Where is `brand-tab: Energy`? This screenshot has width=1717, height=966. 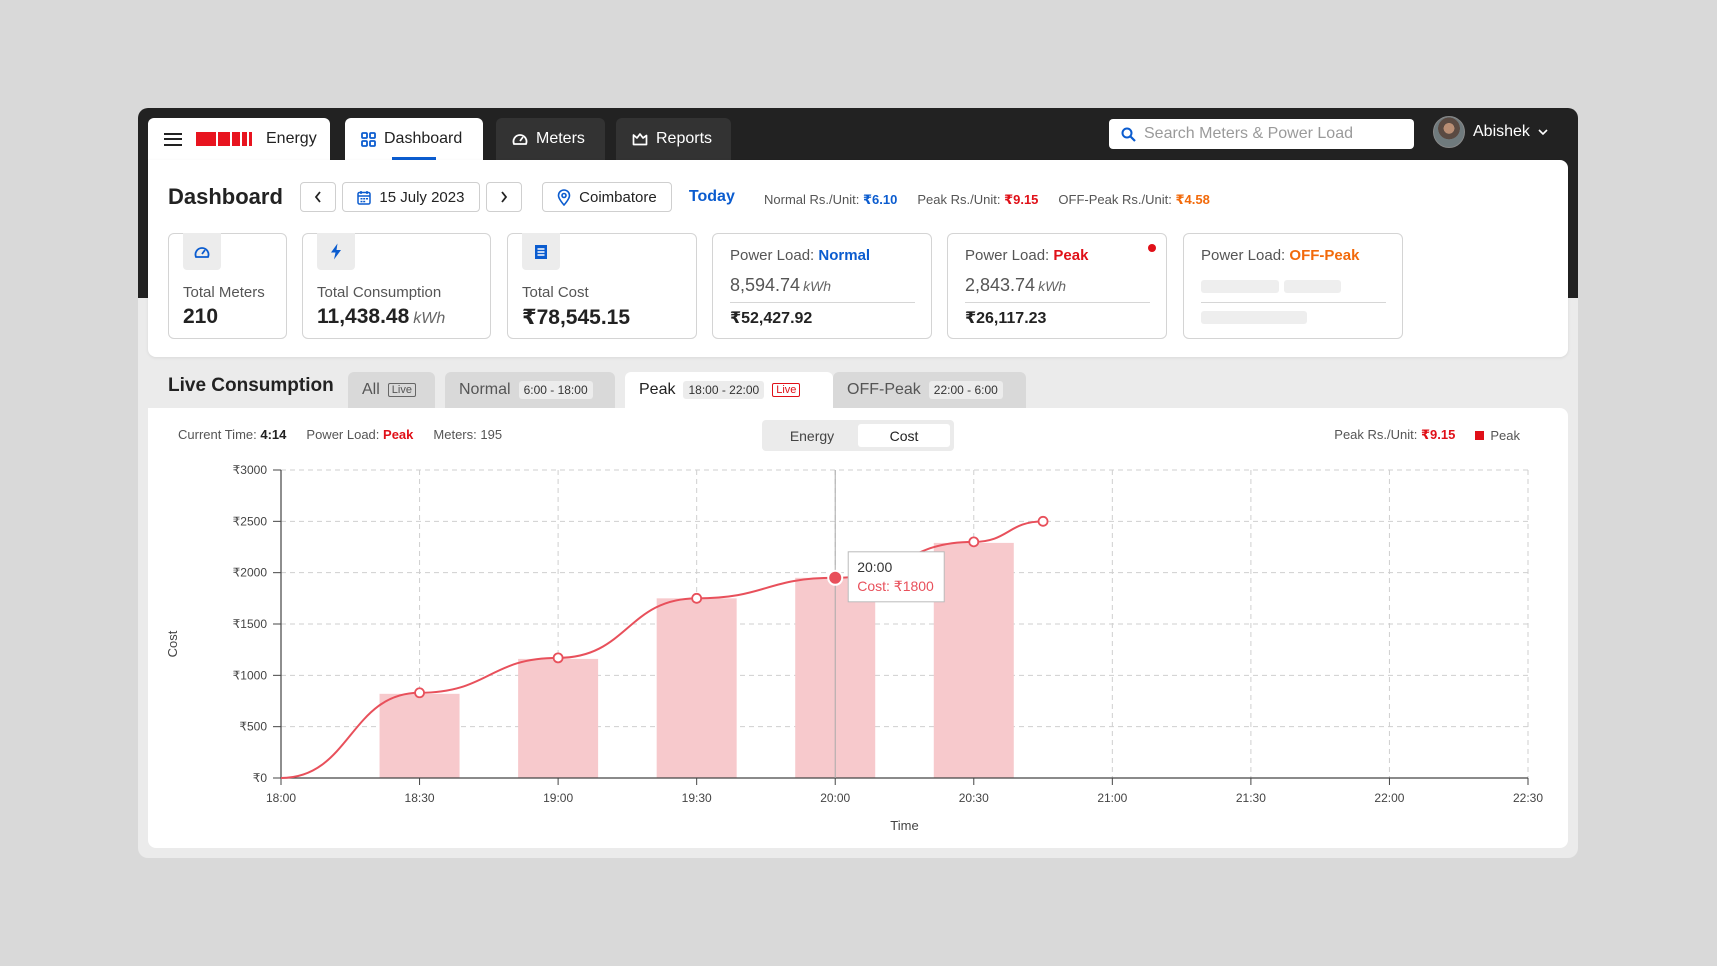
brand-tab: Energy is located at coordinates (239, 139).